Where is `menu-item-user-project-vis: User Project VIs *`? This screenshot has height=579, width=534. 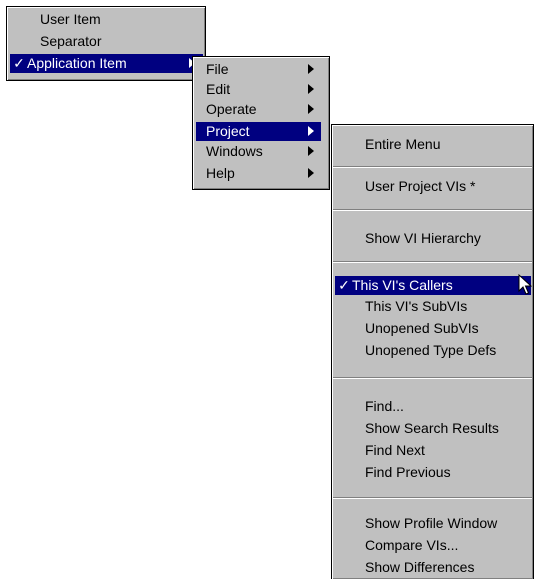
menu-item-user-project-vis: User Project VIs * is located at coordinates (433, 186).